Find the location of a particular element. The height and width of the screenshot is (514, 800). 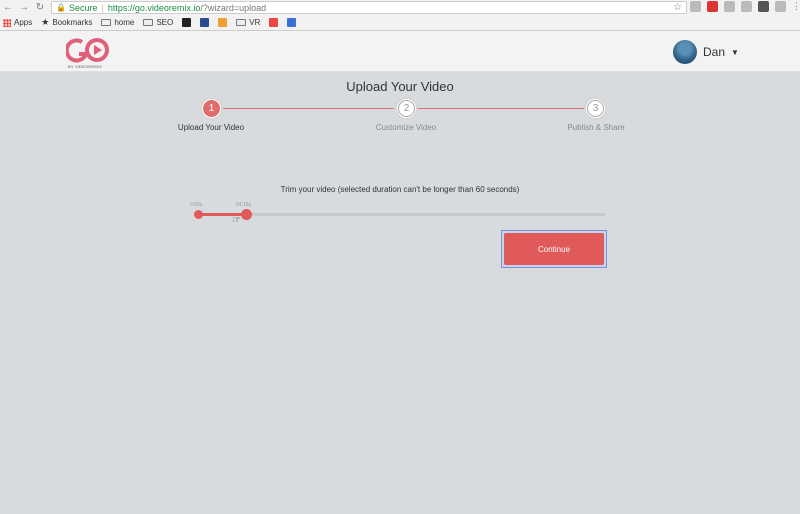

bookmark-bookmarks: ★ Bookmarks is located at coordinates (66, 22).